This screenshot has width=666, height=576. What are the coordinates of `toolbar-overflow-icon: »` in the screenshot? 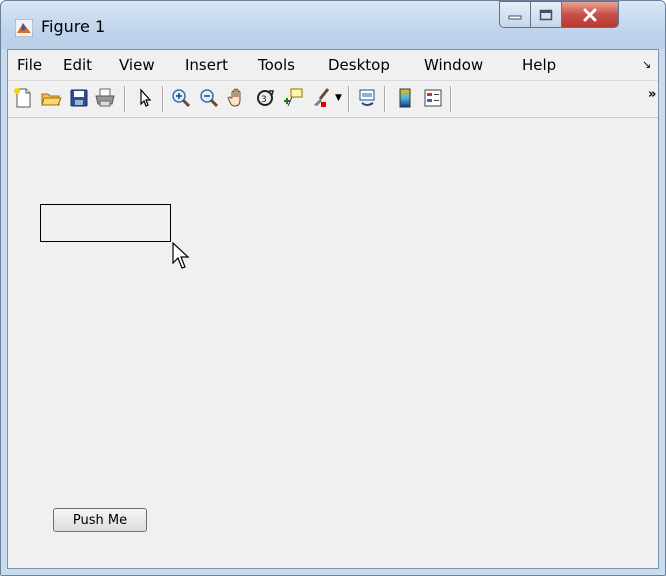 It's located at (652, 94).